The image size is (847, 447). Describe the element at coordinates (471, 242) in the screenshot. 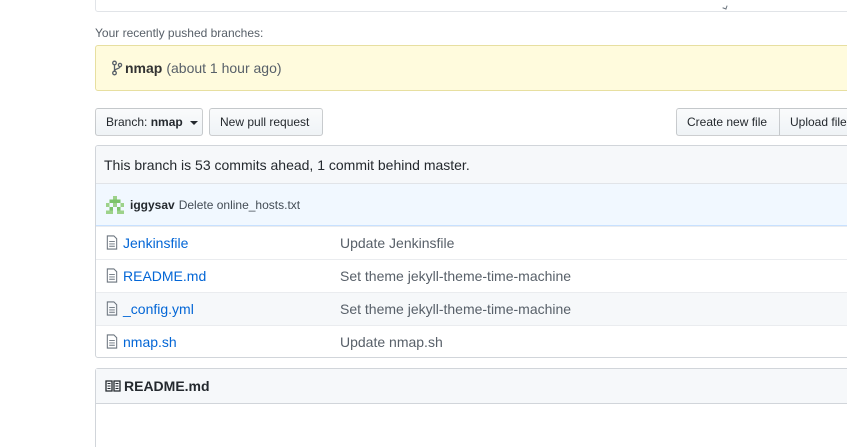

I see `file-row: Jenkinsfile Update Jenkinsfile` at that location.